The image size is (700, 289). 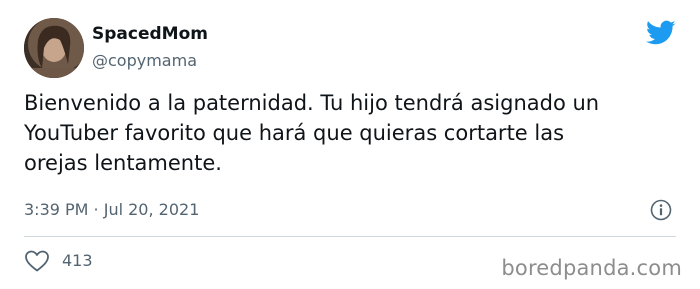 I want to click on like-button: 413, so click(x=58, y=261).